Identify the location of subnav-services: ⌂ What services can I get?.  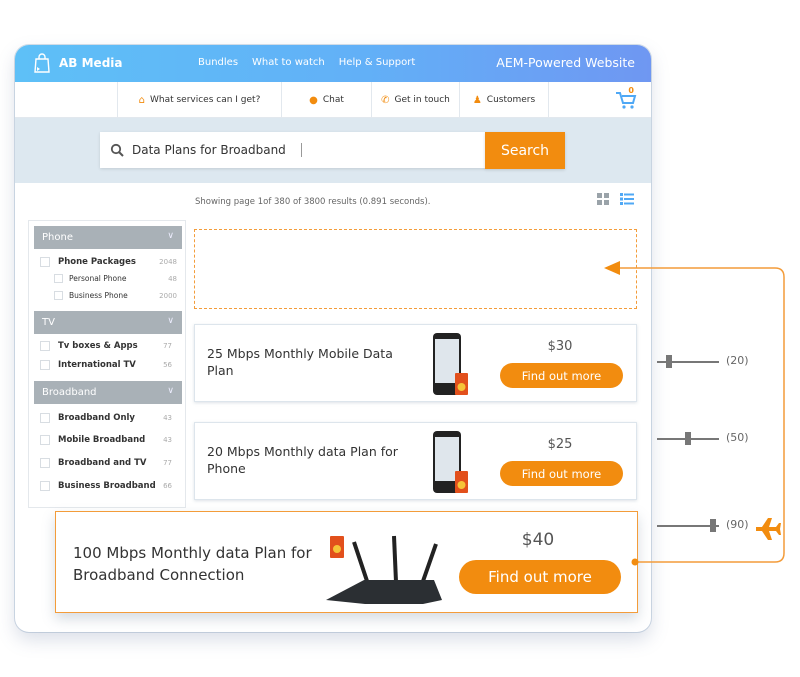
(199, 100).